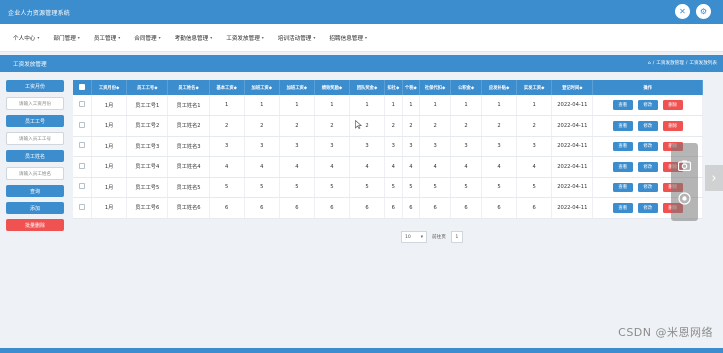 The image size is (723, 353). I want to click on home-icon: ⌂, so click(649, 63).